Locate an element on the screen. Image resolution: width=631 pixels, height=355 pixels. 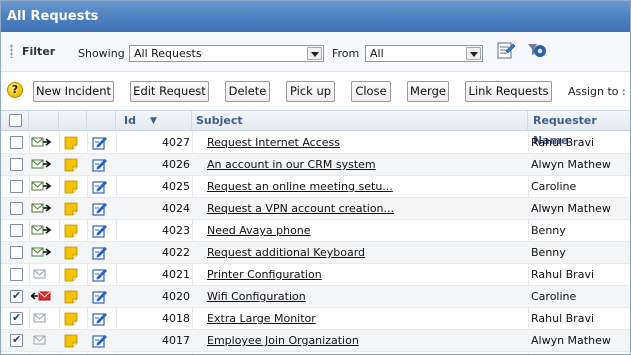
request-subject-cell: Request Internet Access is located at coordinates (366, 143).